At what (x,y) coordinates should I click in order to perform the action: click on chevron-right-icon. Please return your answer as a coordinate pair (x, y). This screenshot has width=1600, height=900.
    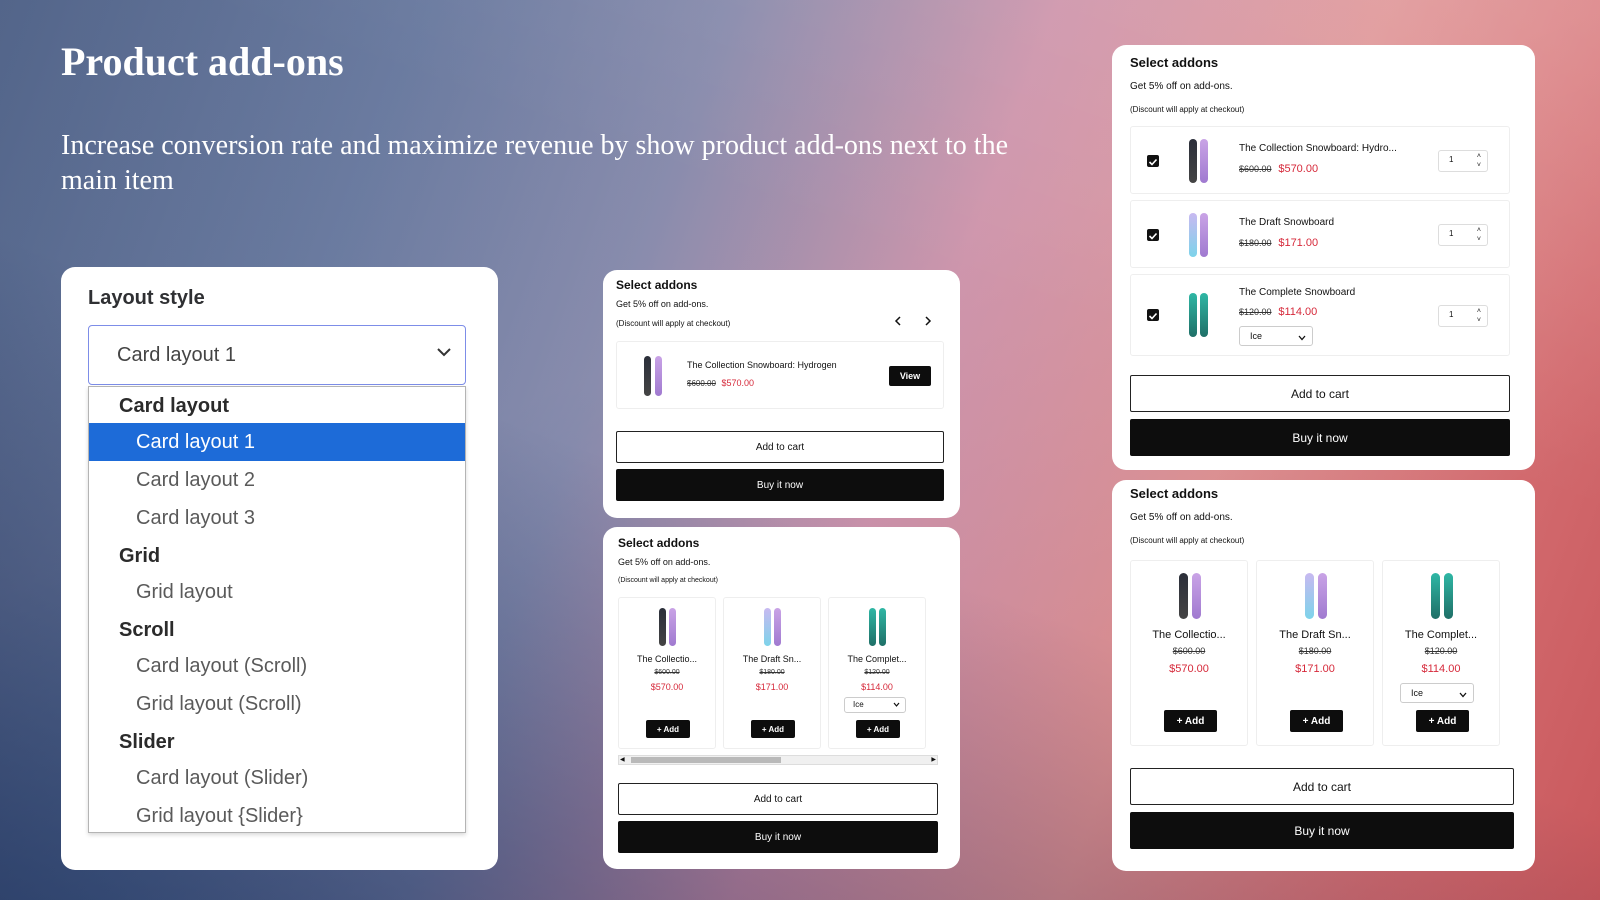
    Looking at the image, I should click on (928, 323).